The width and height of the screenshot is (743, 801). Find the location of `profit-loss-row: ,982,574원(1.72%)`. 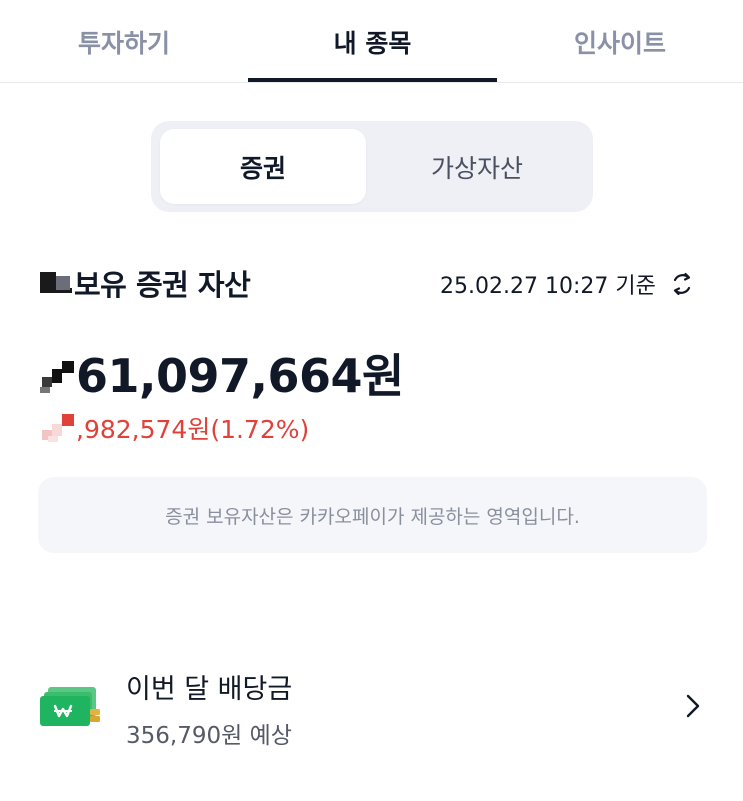

profit-loss-row: ,982,574원(1.72%) is located at coordinates (174, 428).